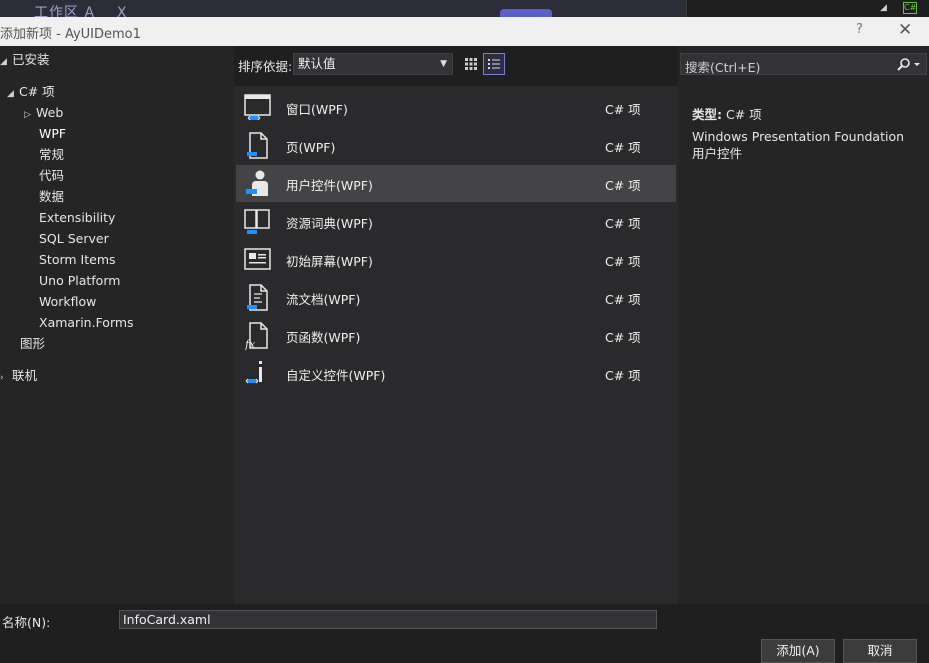 The height and width of the screenshot is (663, 929). What do you see at coordinates (456, 259) in the screenshot?
I see `template-row-splash-screen: 初始屏幕(WPF) C# 项` at bounding box center [456, 259].